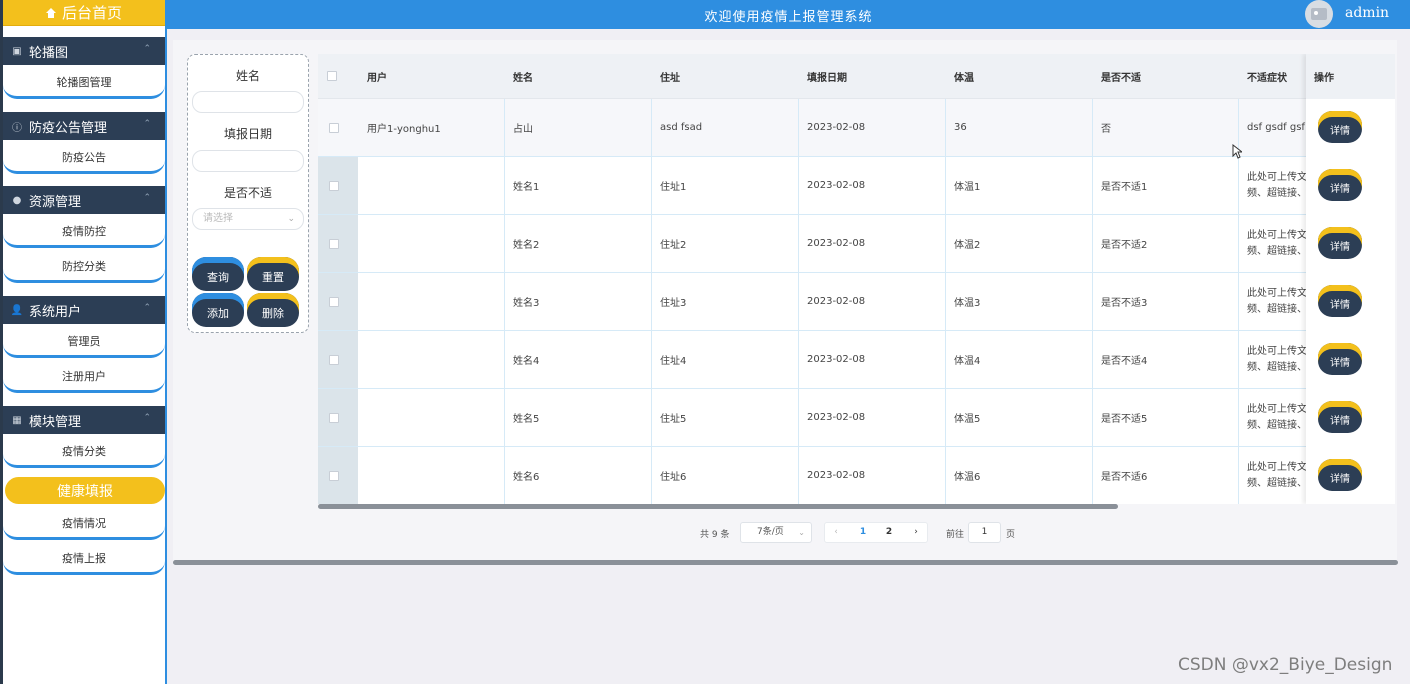 Image resolution: width=1410 pixels, height=684 pixels. Describe the element at coordinates (84, 83) in the screenshot. I see `sidebar-item-carousel-manage: 轮播图管理` at that location.